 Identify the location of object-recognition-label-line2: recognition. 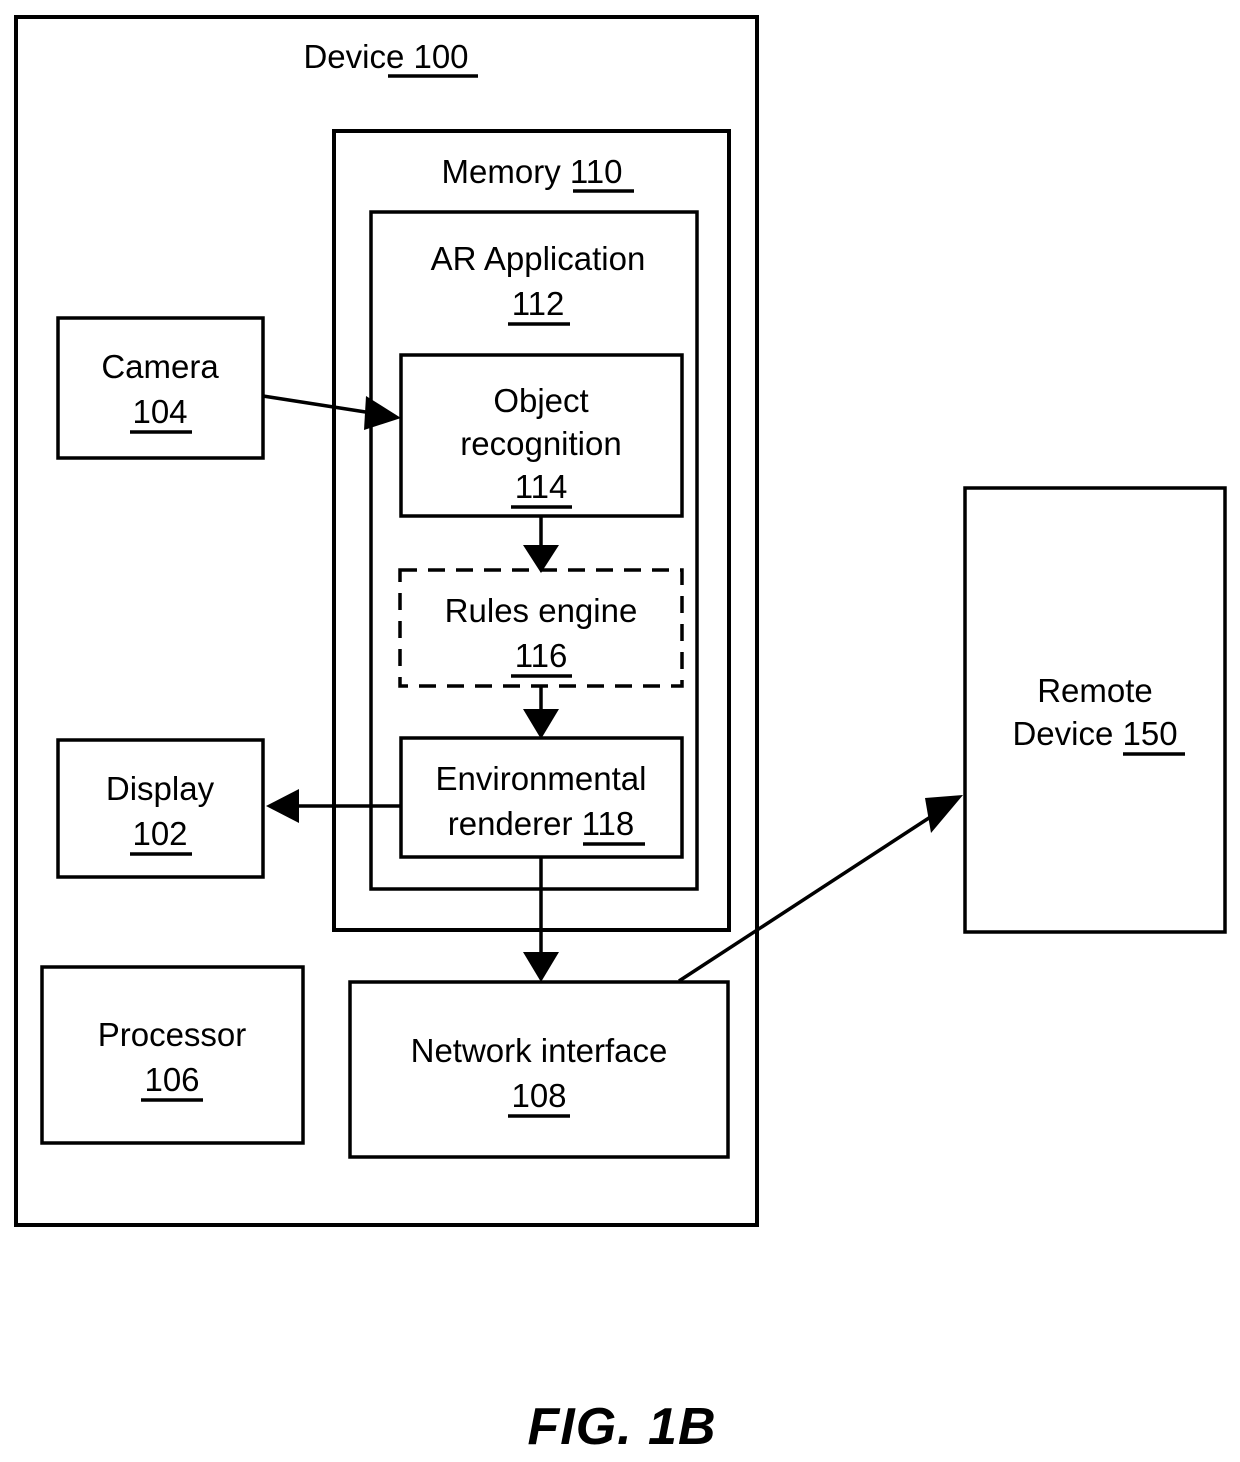
(540, 443).